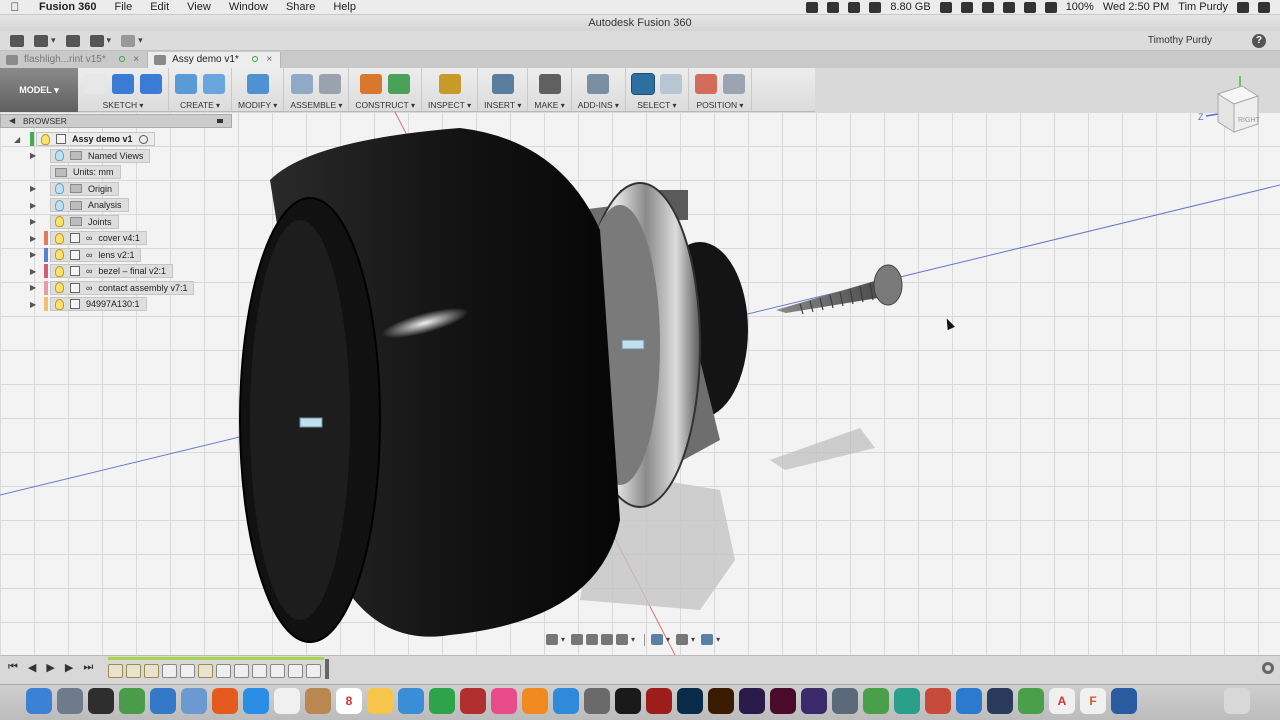  I want to click on viewcube-face-label: RIGHT, so click(1249, 120).